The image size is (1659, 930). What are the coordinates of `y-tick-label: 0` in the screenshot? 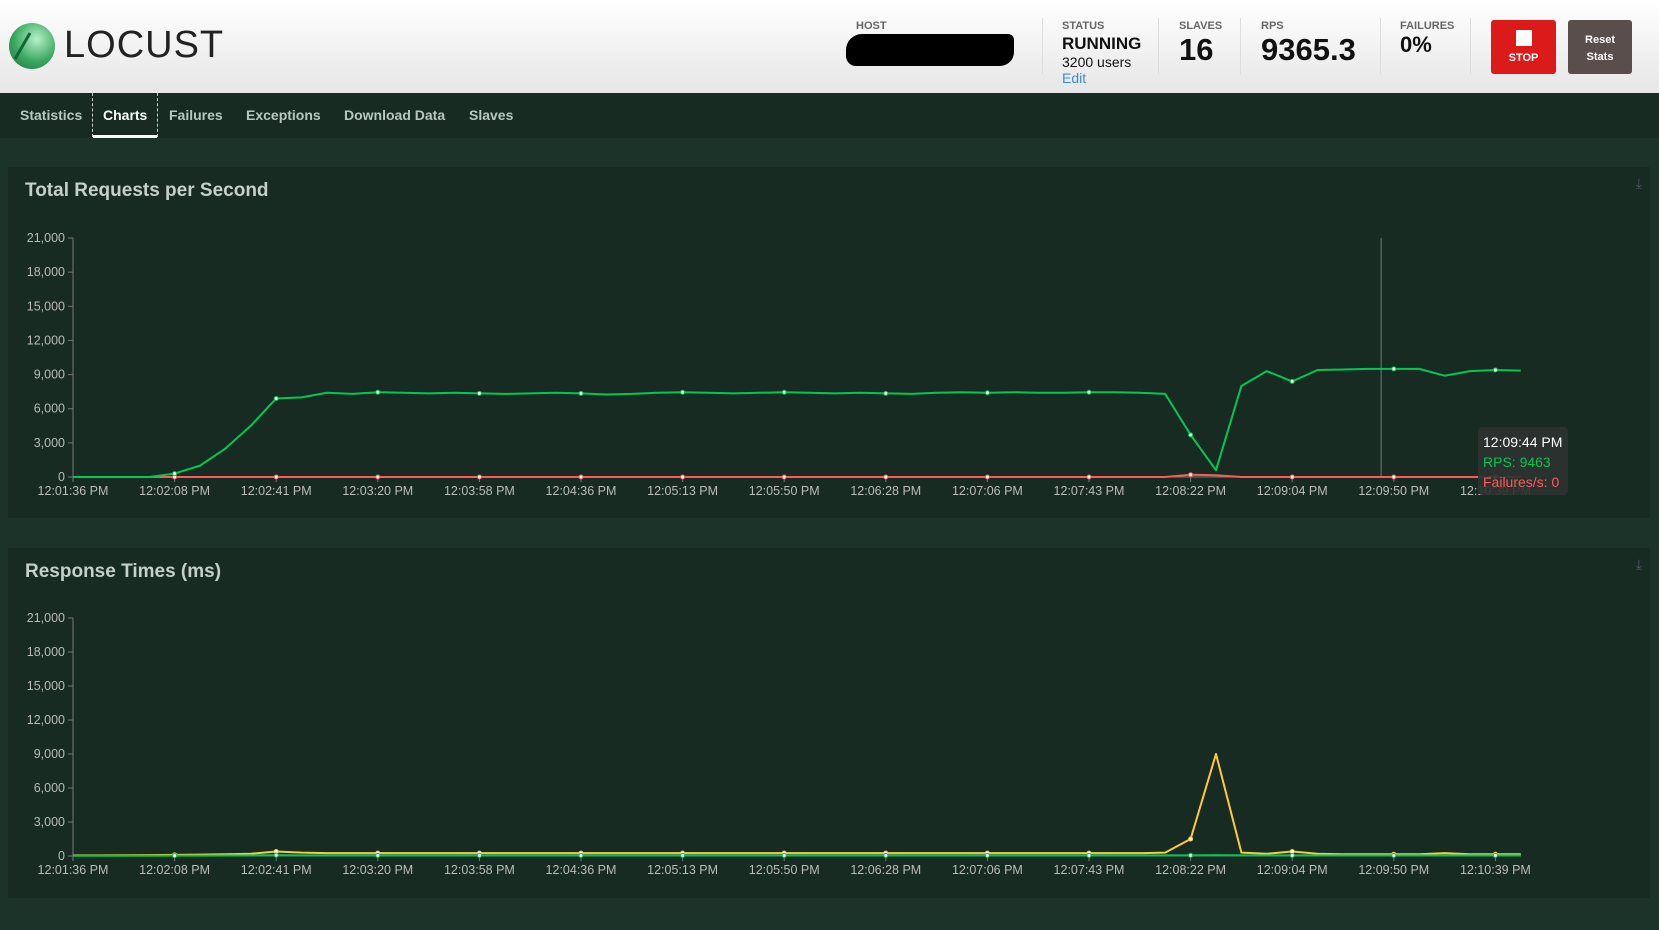 It's located at (61, 856).